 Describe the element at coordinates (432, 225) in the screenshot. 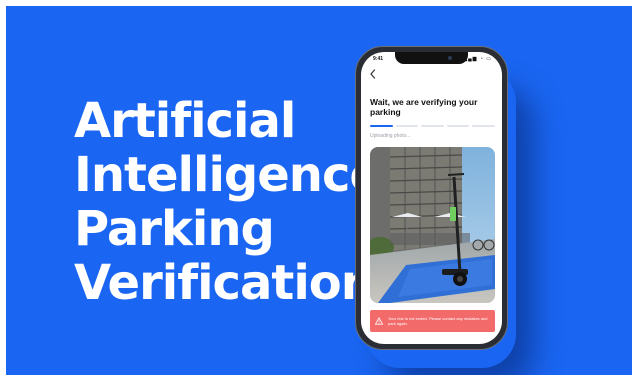

I see `parking-photo` at that location.